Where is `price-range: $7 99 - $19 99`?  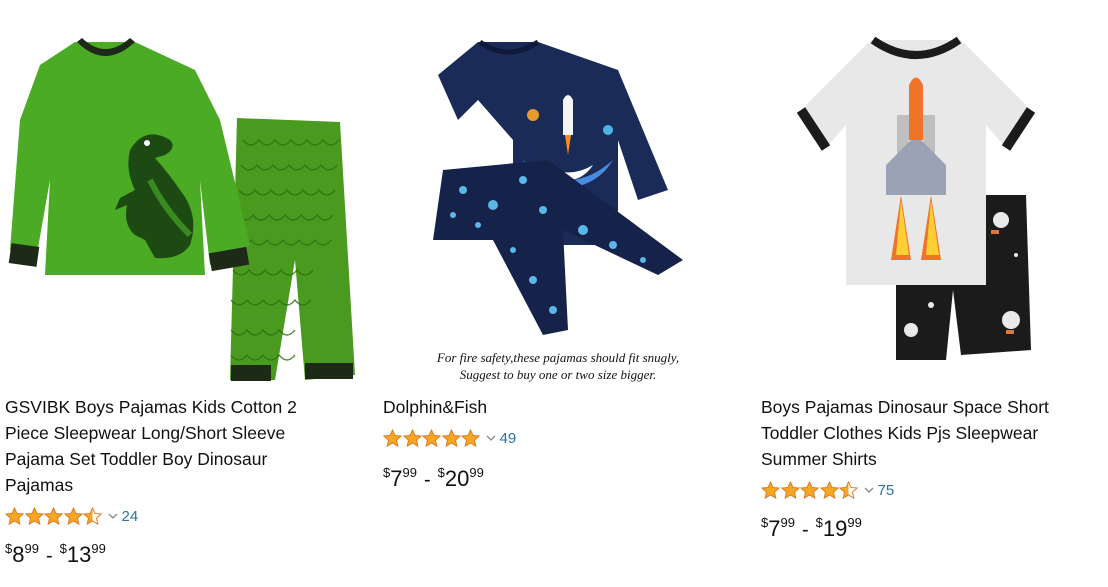 price-range: $7 99 - $19 99 is located at coordinates (811, 528).